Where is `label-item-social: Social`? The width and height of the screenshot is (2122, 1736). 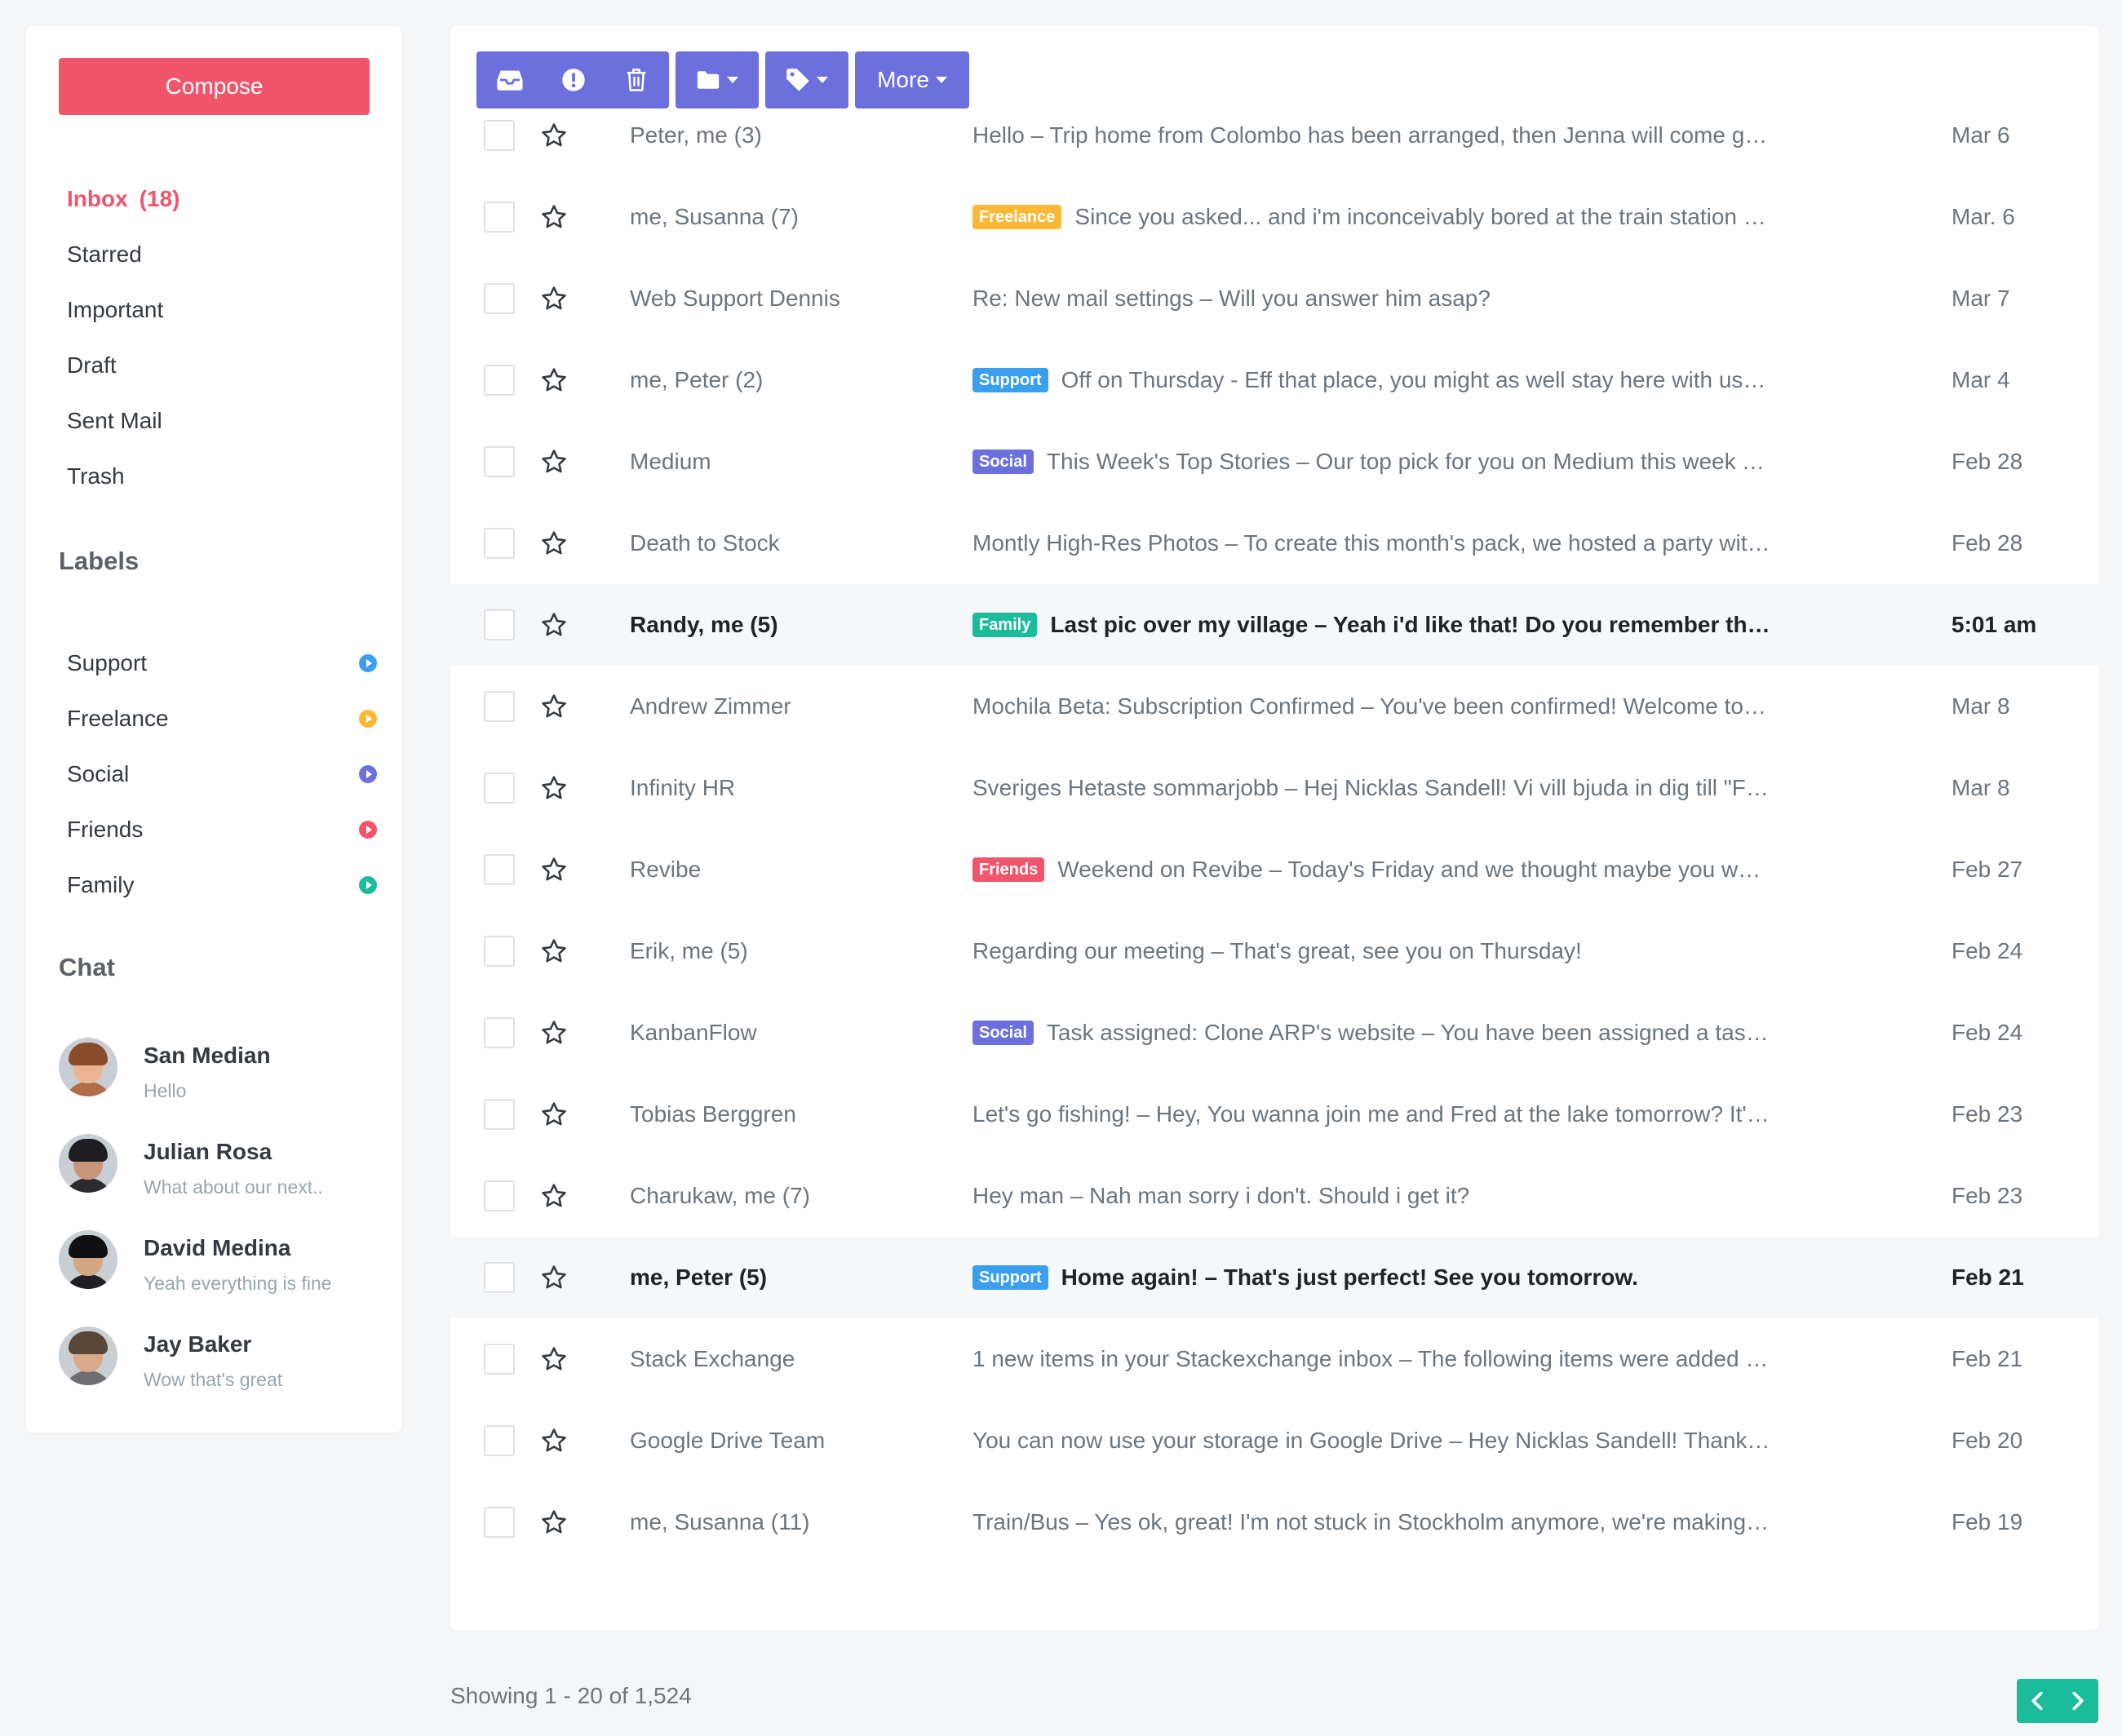 label-item-social: Social is located at coordinates (222, 774).